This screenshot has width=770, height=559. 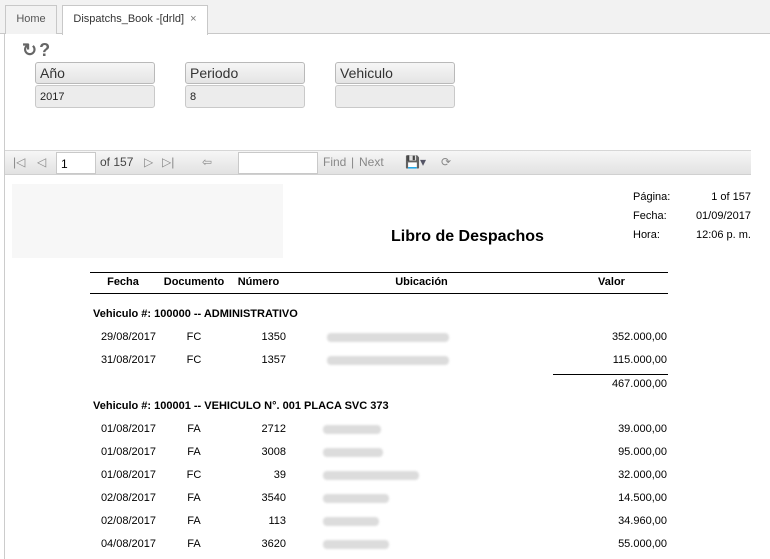 I want to click on tab-home-label: Home, so click(x=31, y=19).